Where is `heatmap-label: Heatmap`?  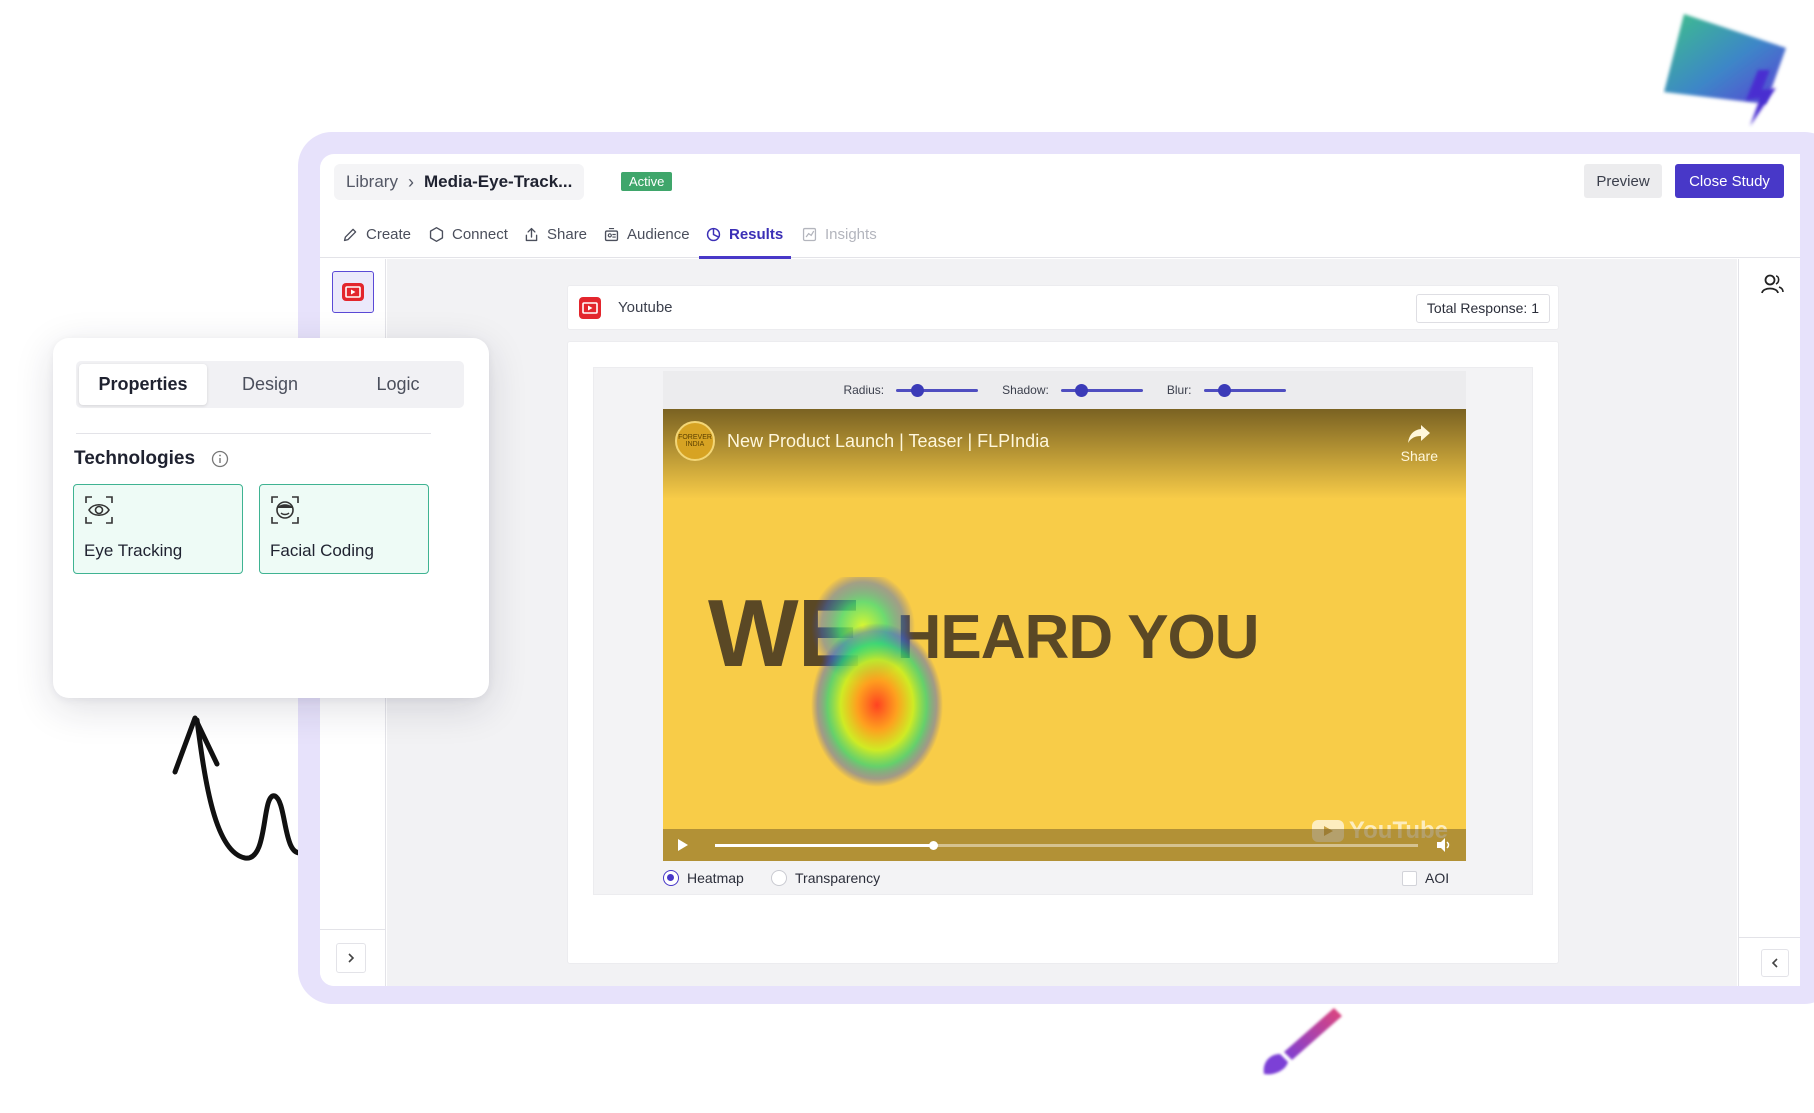 heatmap-label: Heatmap is located at coordinates (715, 878).